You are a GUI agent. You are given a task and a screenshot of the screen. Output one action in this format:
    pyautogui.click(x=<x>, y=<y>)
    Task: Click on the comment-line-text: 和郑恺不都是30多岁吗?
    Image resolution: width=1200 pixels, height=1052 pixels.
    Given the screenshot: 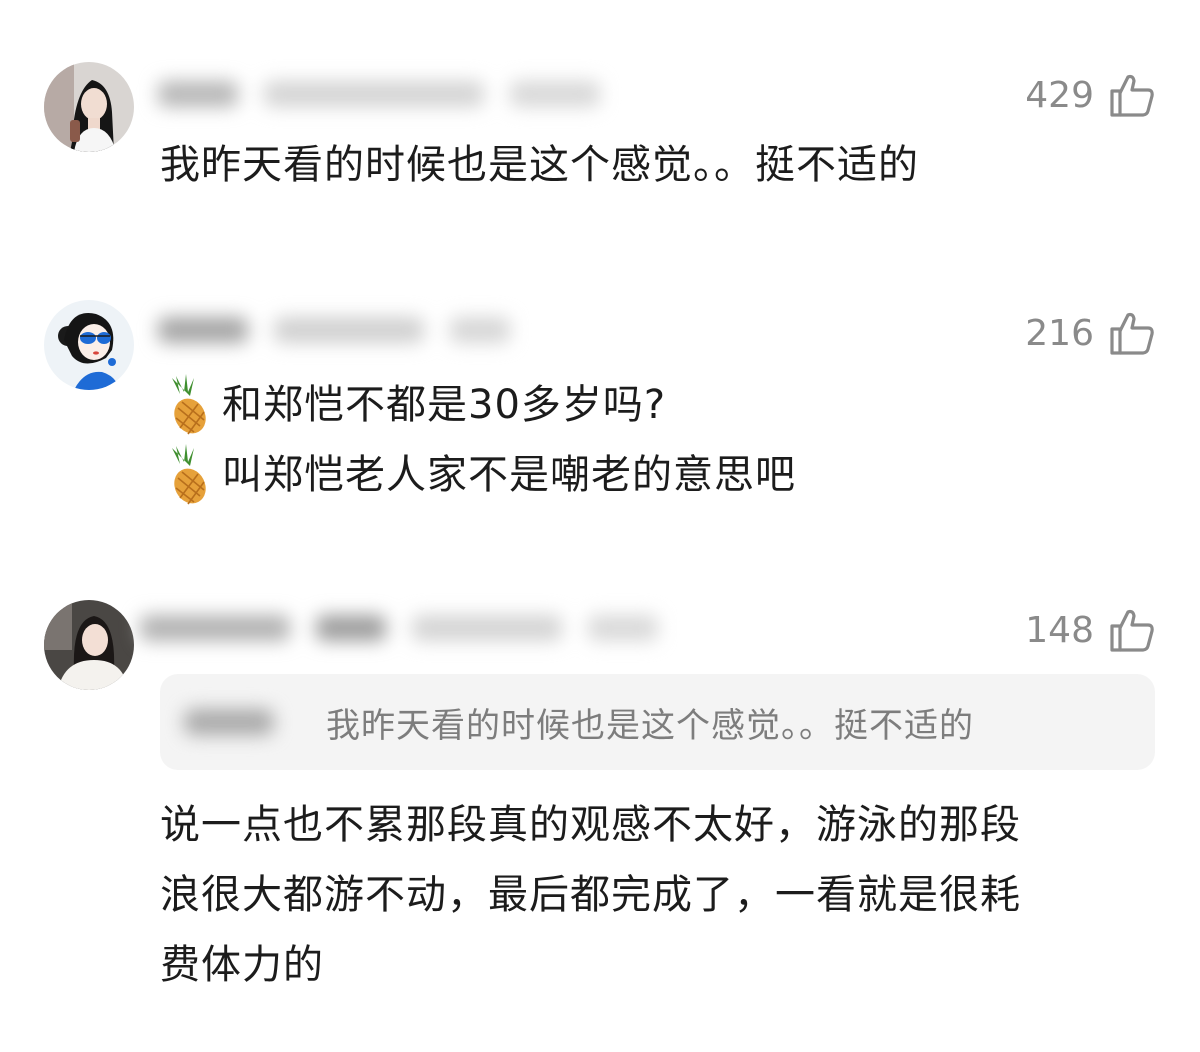 What is the action you would take?
    pyautogui.click(x=444, y=405)
    